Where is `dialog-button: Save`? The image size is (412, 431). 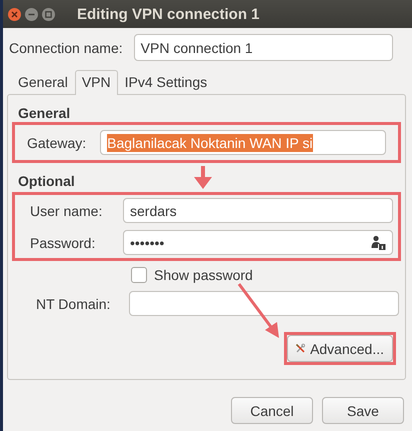
dialog-button: Save is located at coordinates (363, 410).